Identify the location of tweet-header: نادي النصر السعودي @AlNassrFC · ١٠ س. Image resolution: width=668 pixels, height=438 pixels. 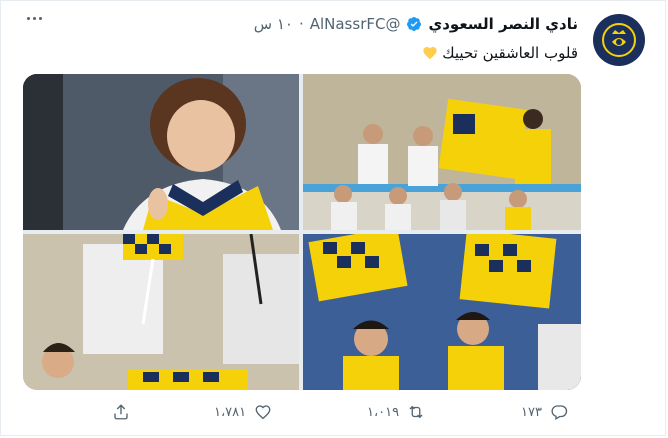
(416, 24).